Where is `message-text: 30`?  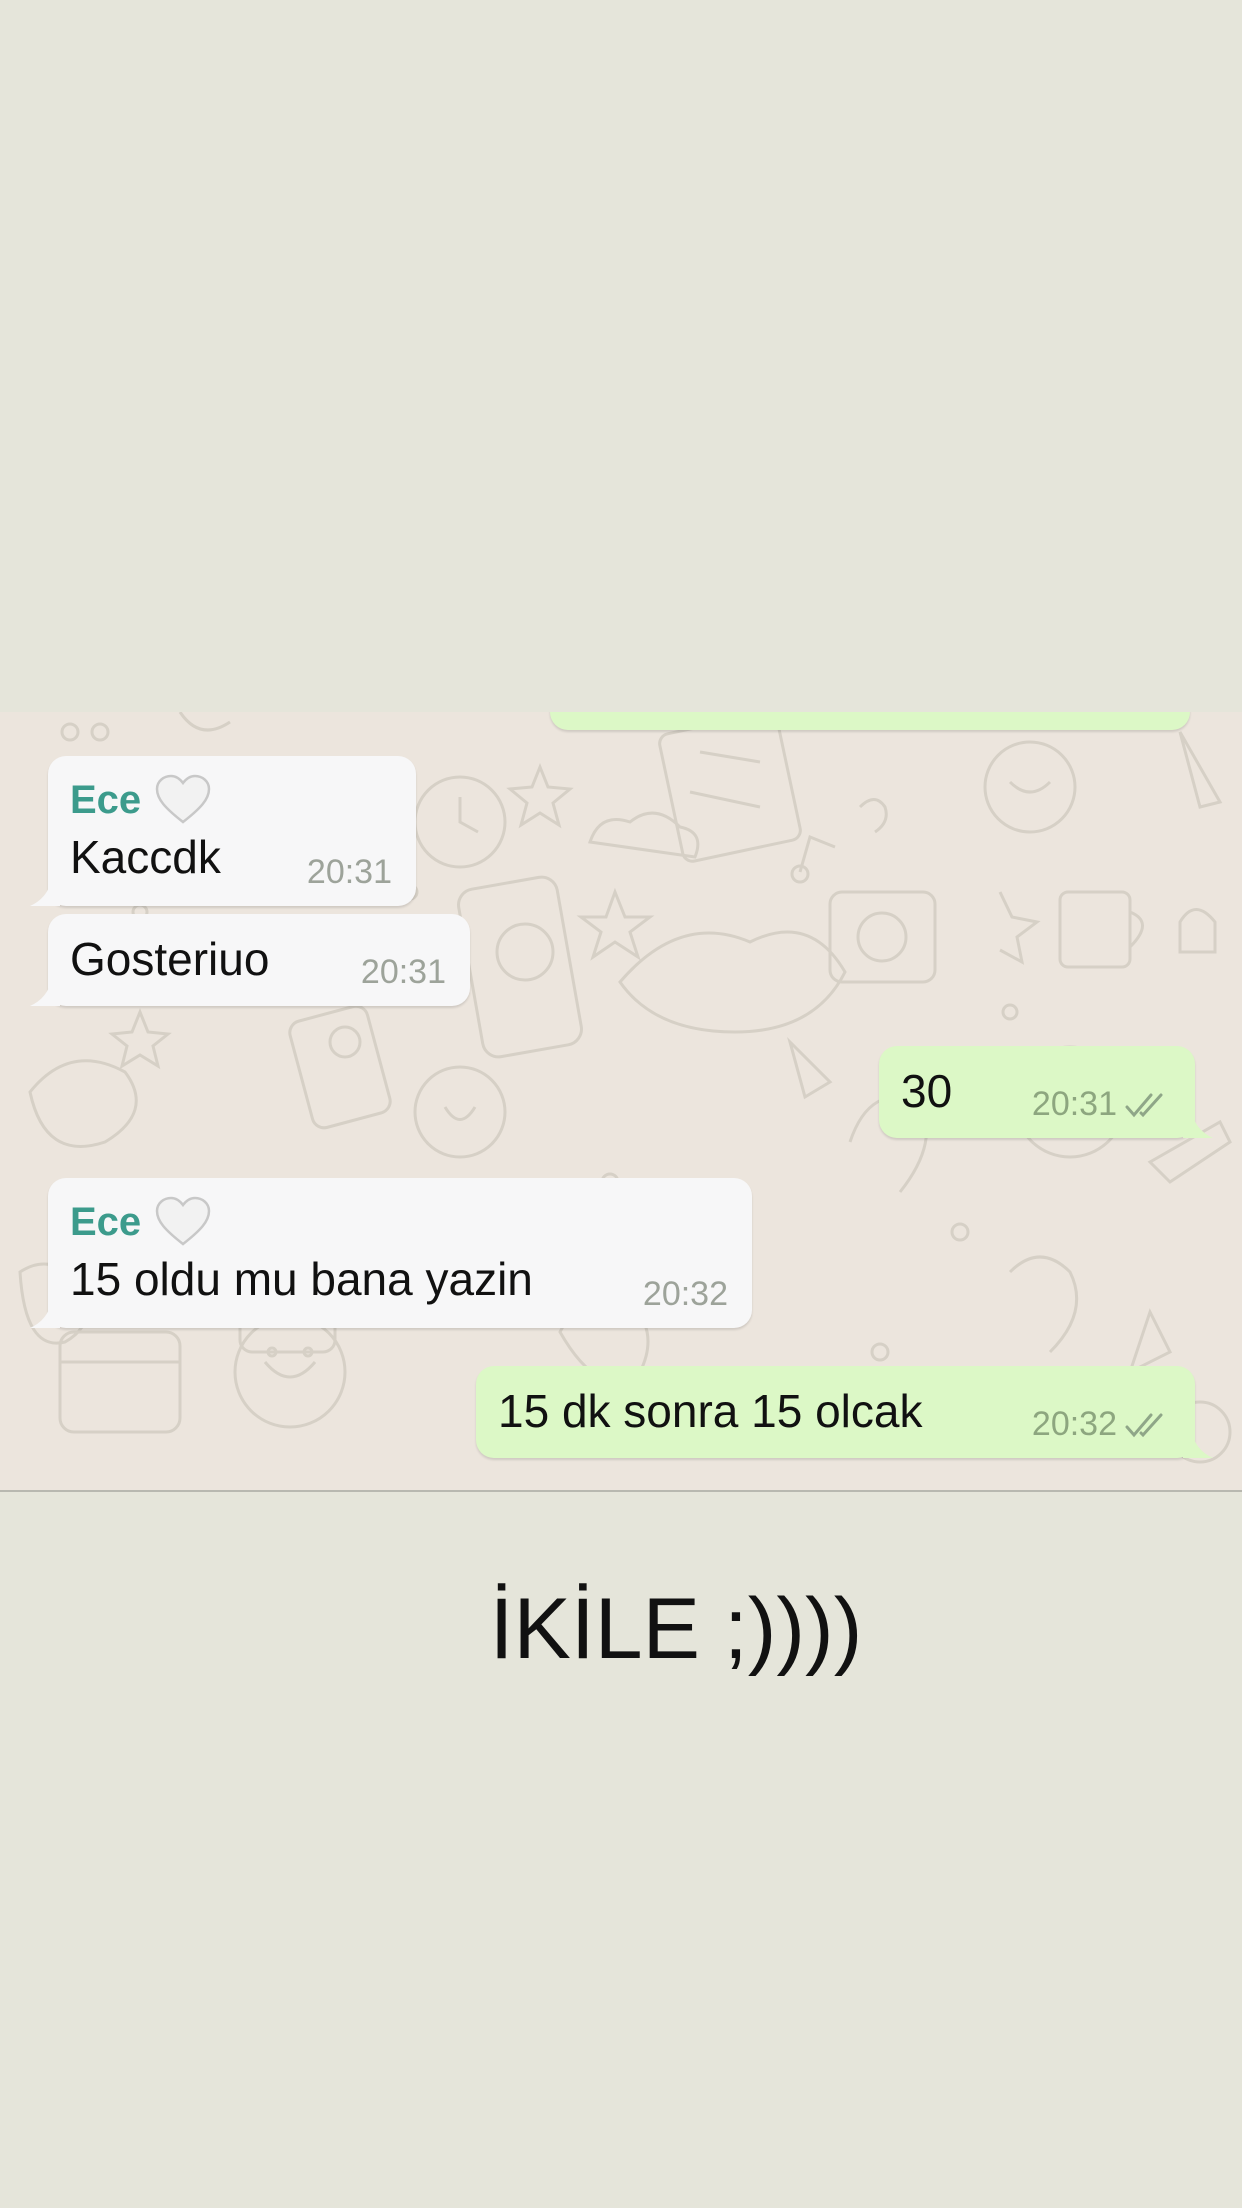 message-text: 30 is located at coordinates (927, 1091).